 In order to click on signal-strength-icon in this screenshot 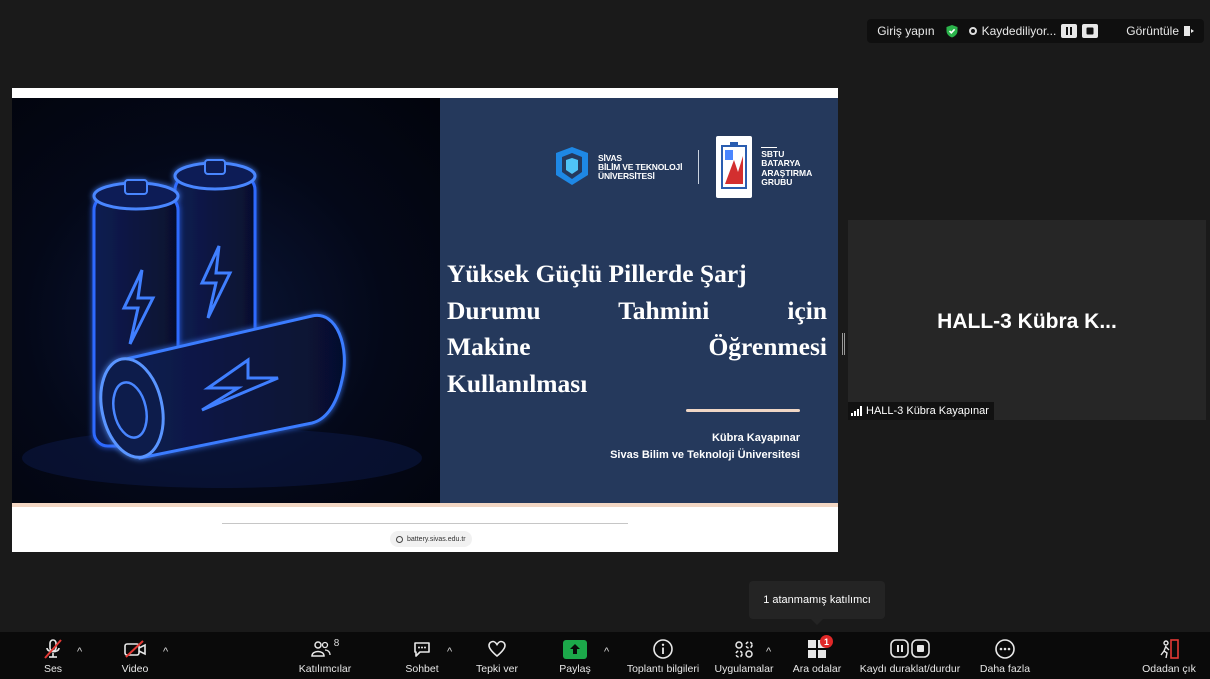, I will do `click(856, 411)`.